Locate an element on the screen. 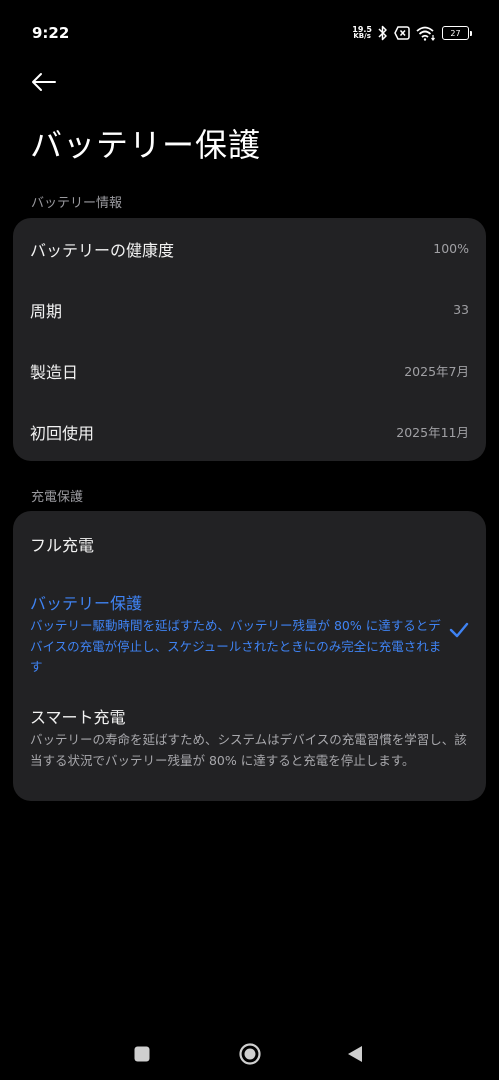  info-row-label: バッテリーの健康度 is located at coordinates (102, 250).